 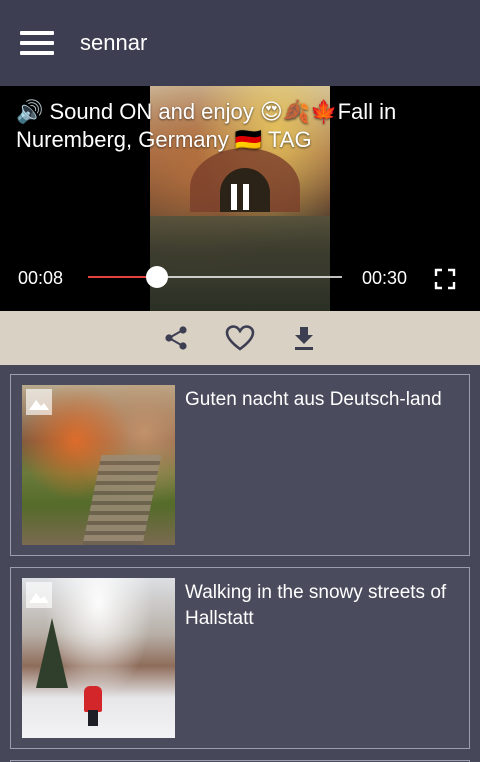 I want to click on download-icon, so click(x=304, y=338).